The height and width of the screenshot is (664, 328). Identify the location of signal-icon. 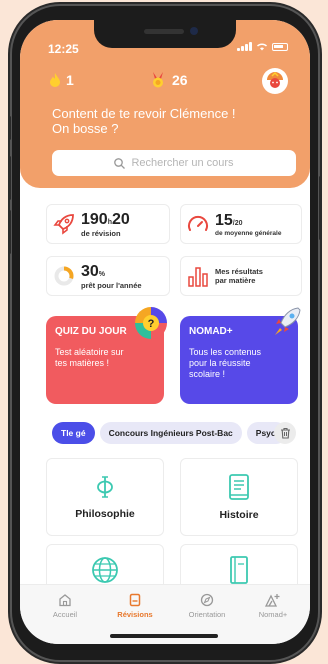
(244, 46).